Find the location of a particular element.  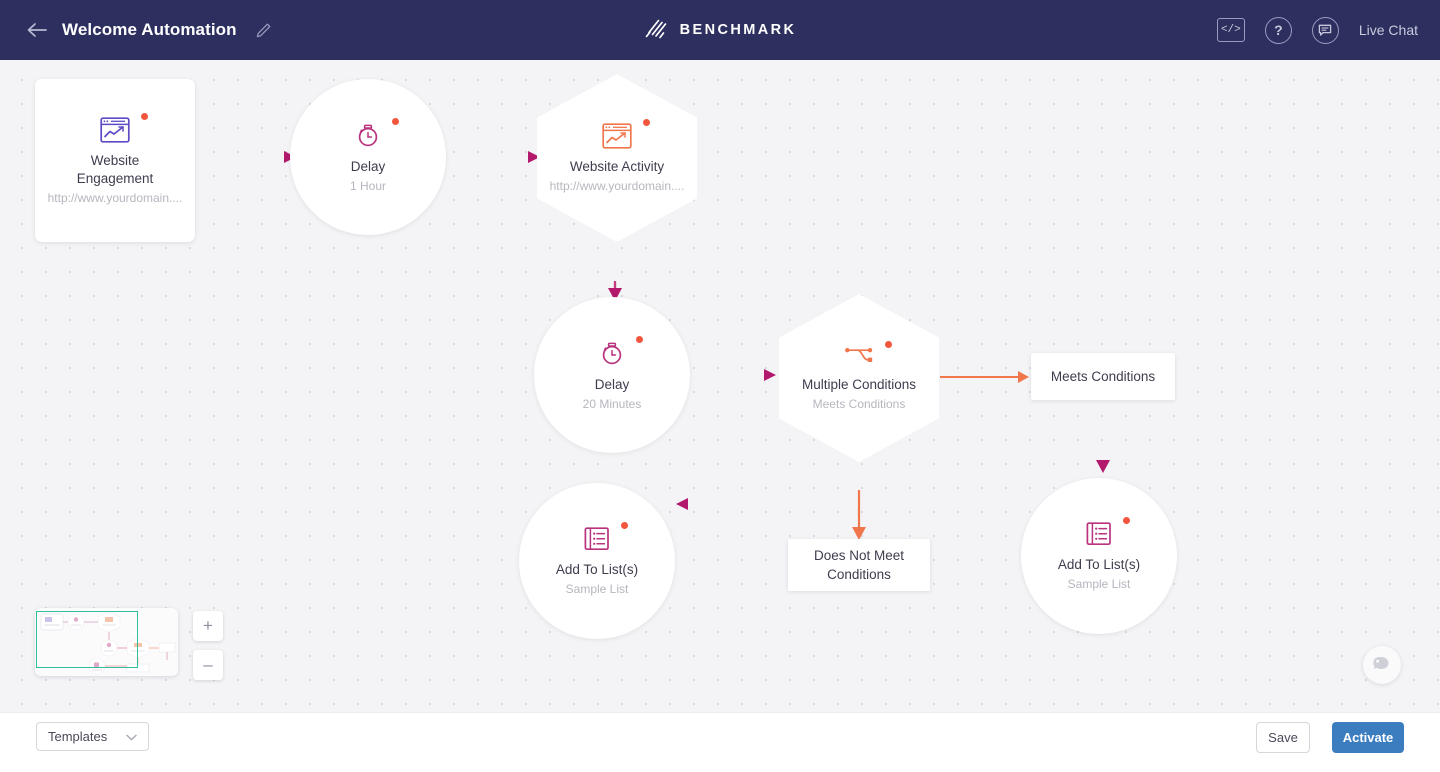

page-title: Welcome Automation is located at coordinates (149, 29).